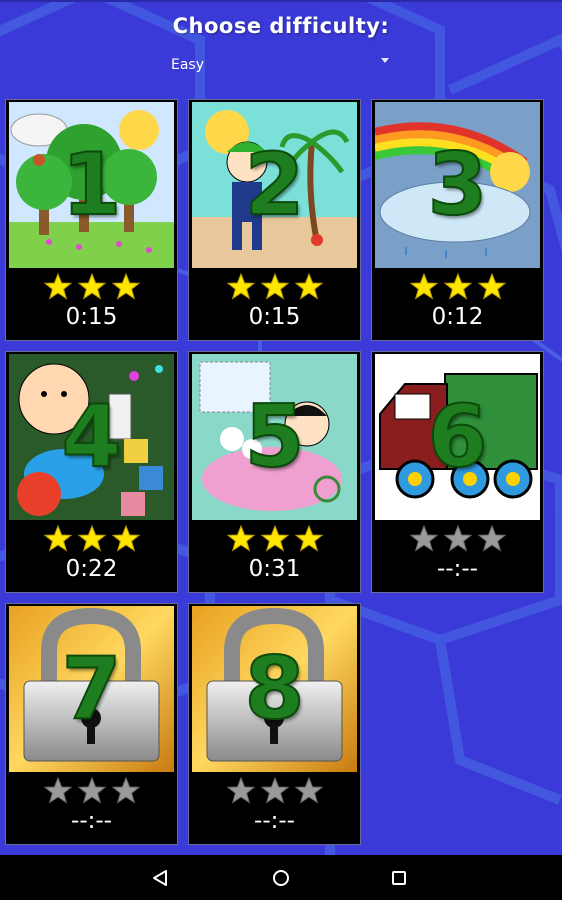  I want to click on level-time: 0:31, so click(274, 569).